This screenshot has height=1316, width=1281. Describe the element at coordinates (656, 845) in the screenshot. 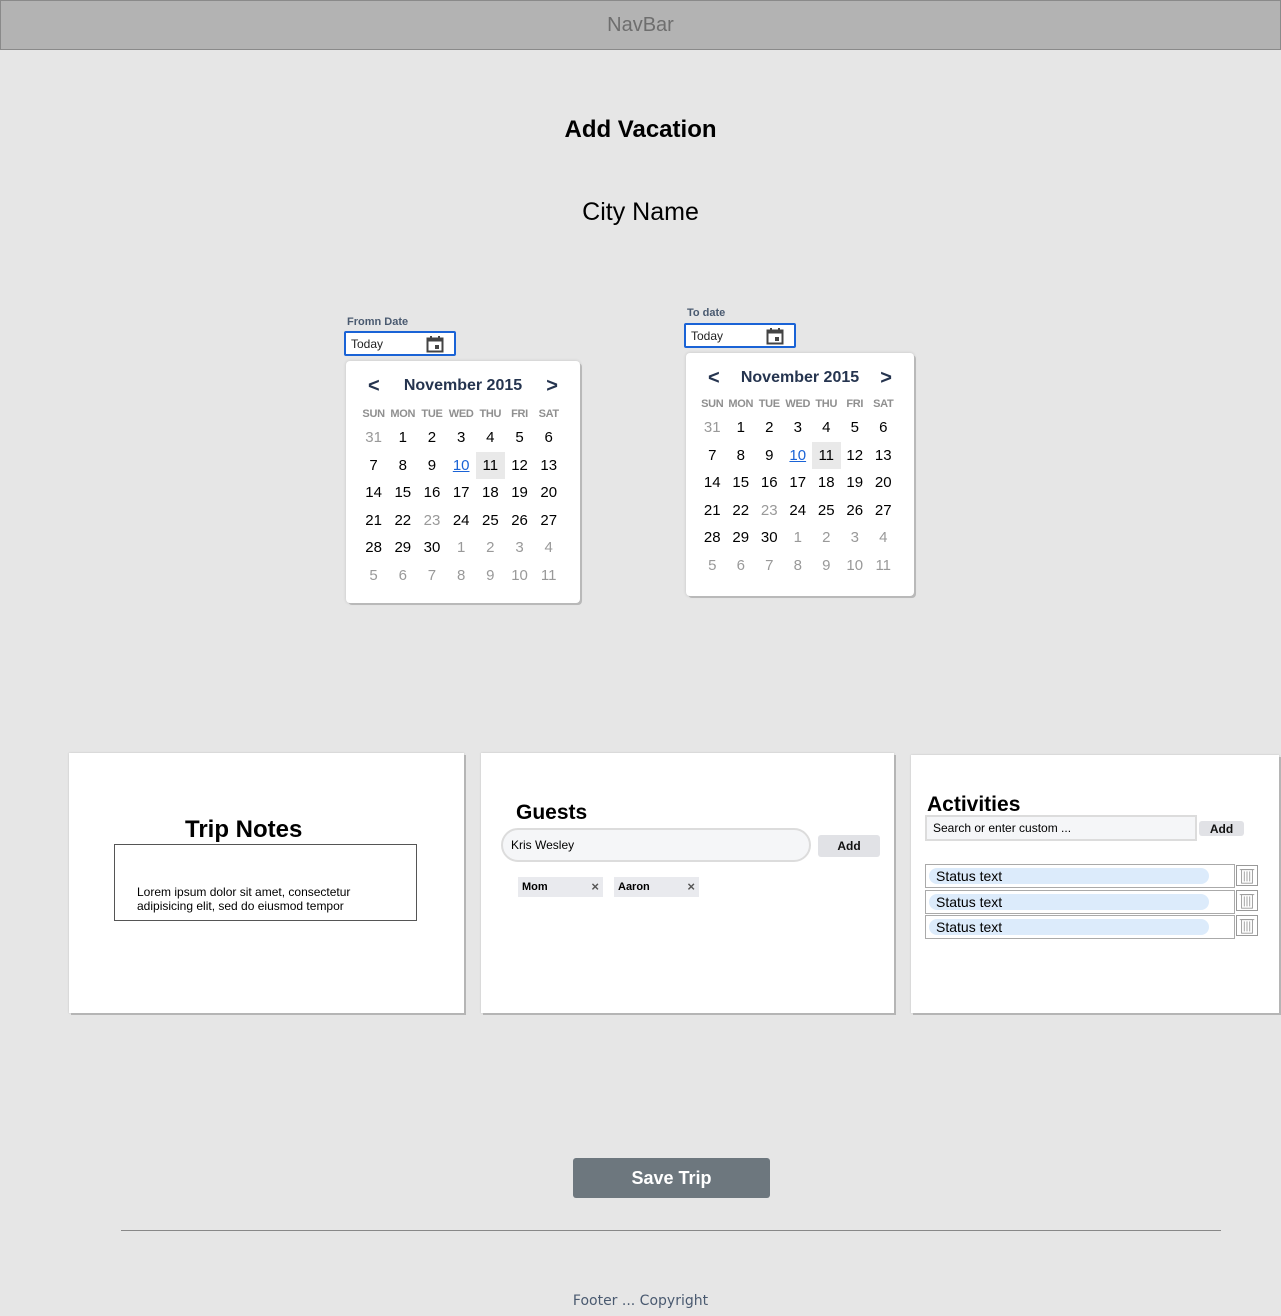

I see `guest-input: Kris Wesley` at that location.